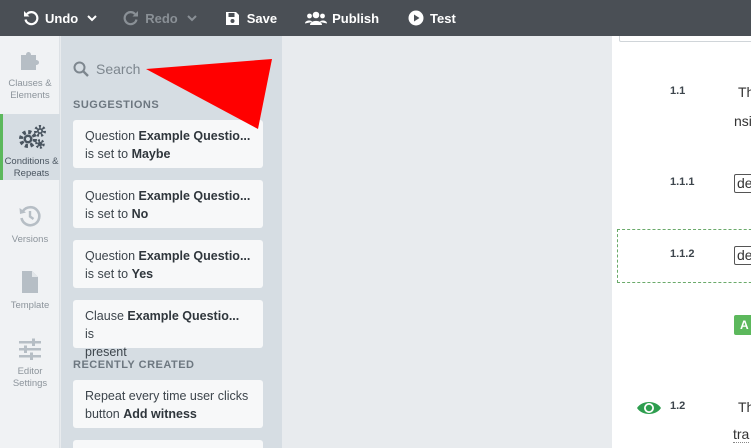 This screenshot has height=448, width=751. What do you see at coordinates (316, 18) in the screenshot?
I see `users-icon` at bounding box center [316, 18].